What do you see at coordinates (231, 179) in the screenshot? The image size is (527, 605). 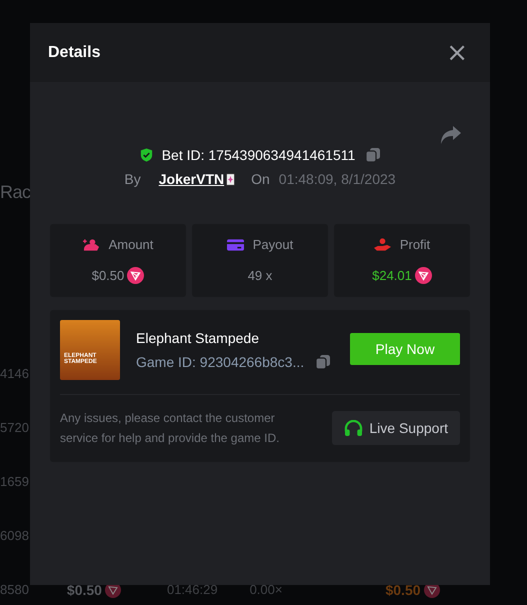 I see `playing-card-icon` at bounding box center [231, 179].